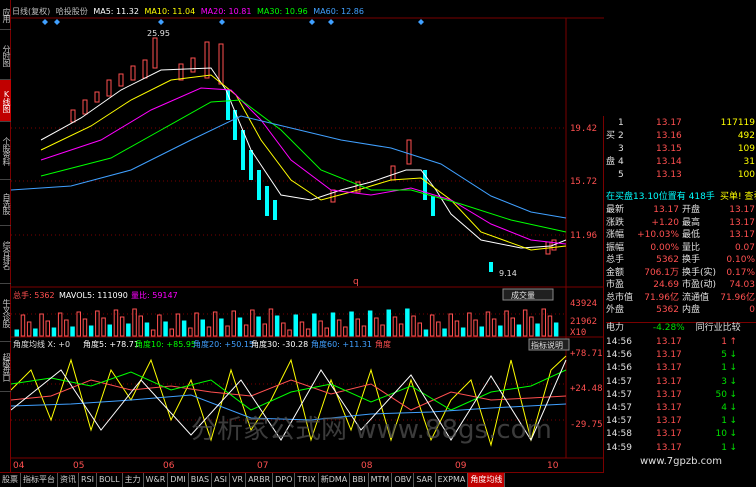 This screenshot has width=756, height=487. Describe the element at coordinates (381, 480) in the screenshot. I see `indicator-tab: MTM` at that location.